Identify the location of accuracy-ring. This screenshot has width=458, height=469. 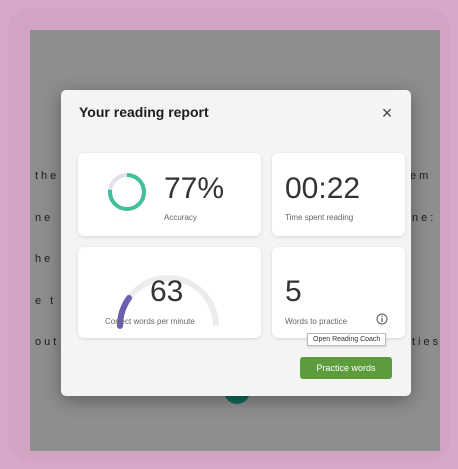
(127, 192).